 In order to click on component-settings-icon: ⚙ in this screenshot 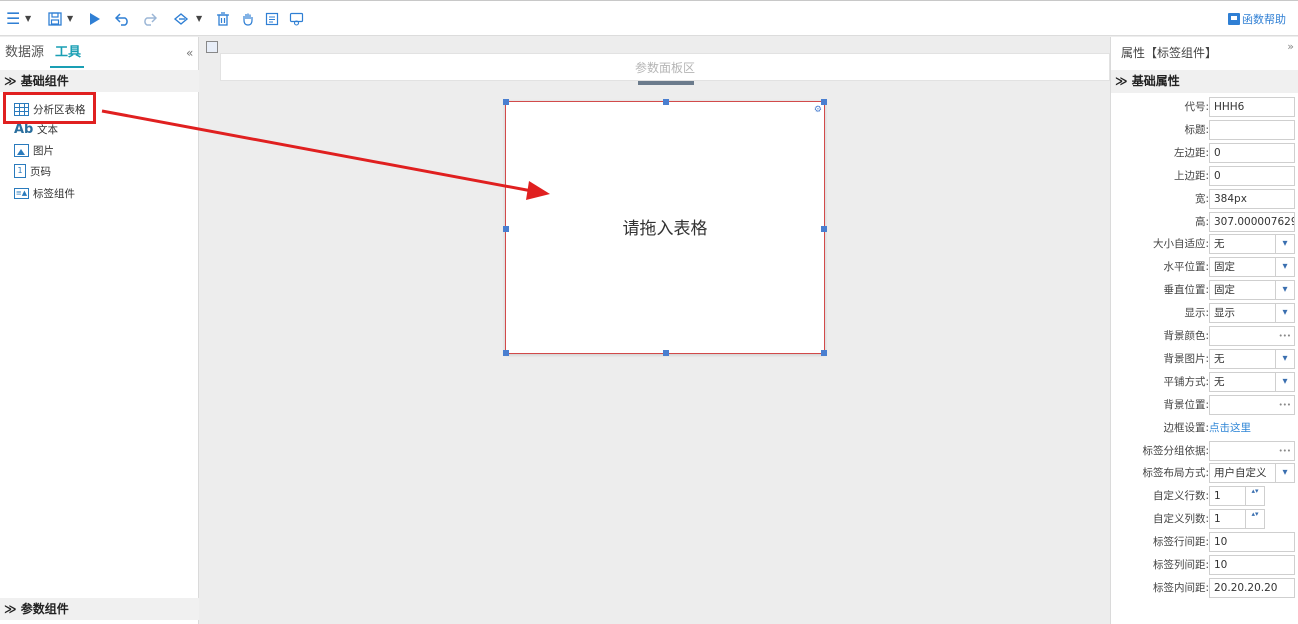, I will do `click(818, 110)`.